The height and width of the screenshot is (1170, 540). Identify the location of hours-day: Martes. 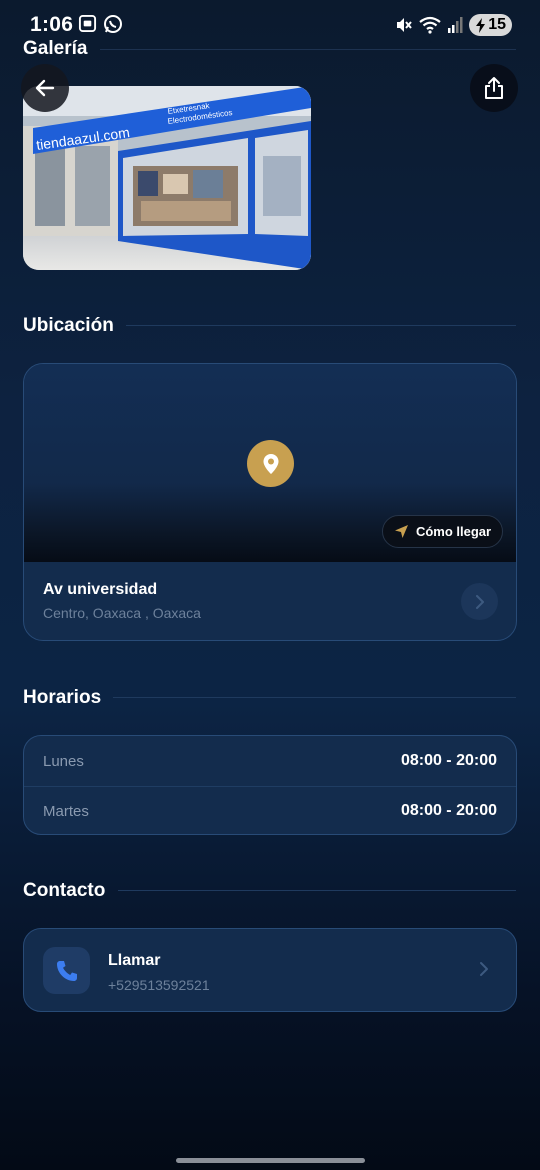
(66, 811).